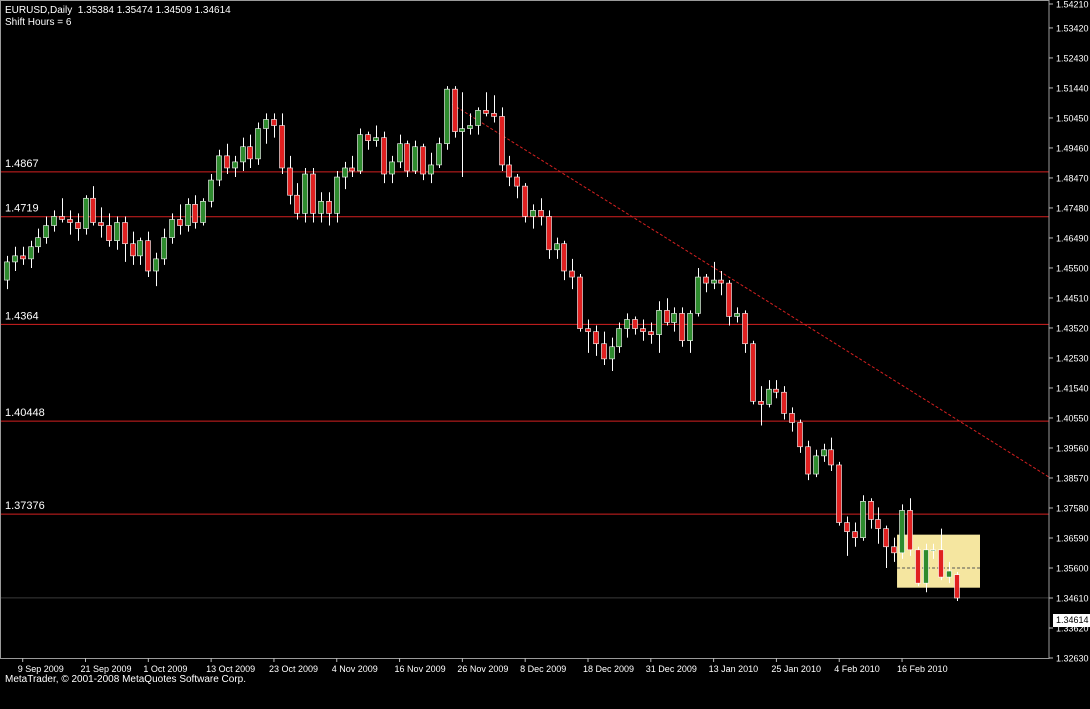  What do you see at coordinates (1072, 388) in the screenshot?
I see `y-tick-label: 1.41540` at bounding box center [1072, 388].